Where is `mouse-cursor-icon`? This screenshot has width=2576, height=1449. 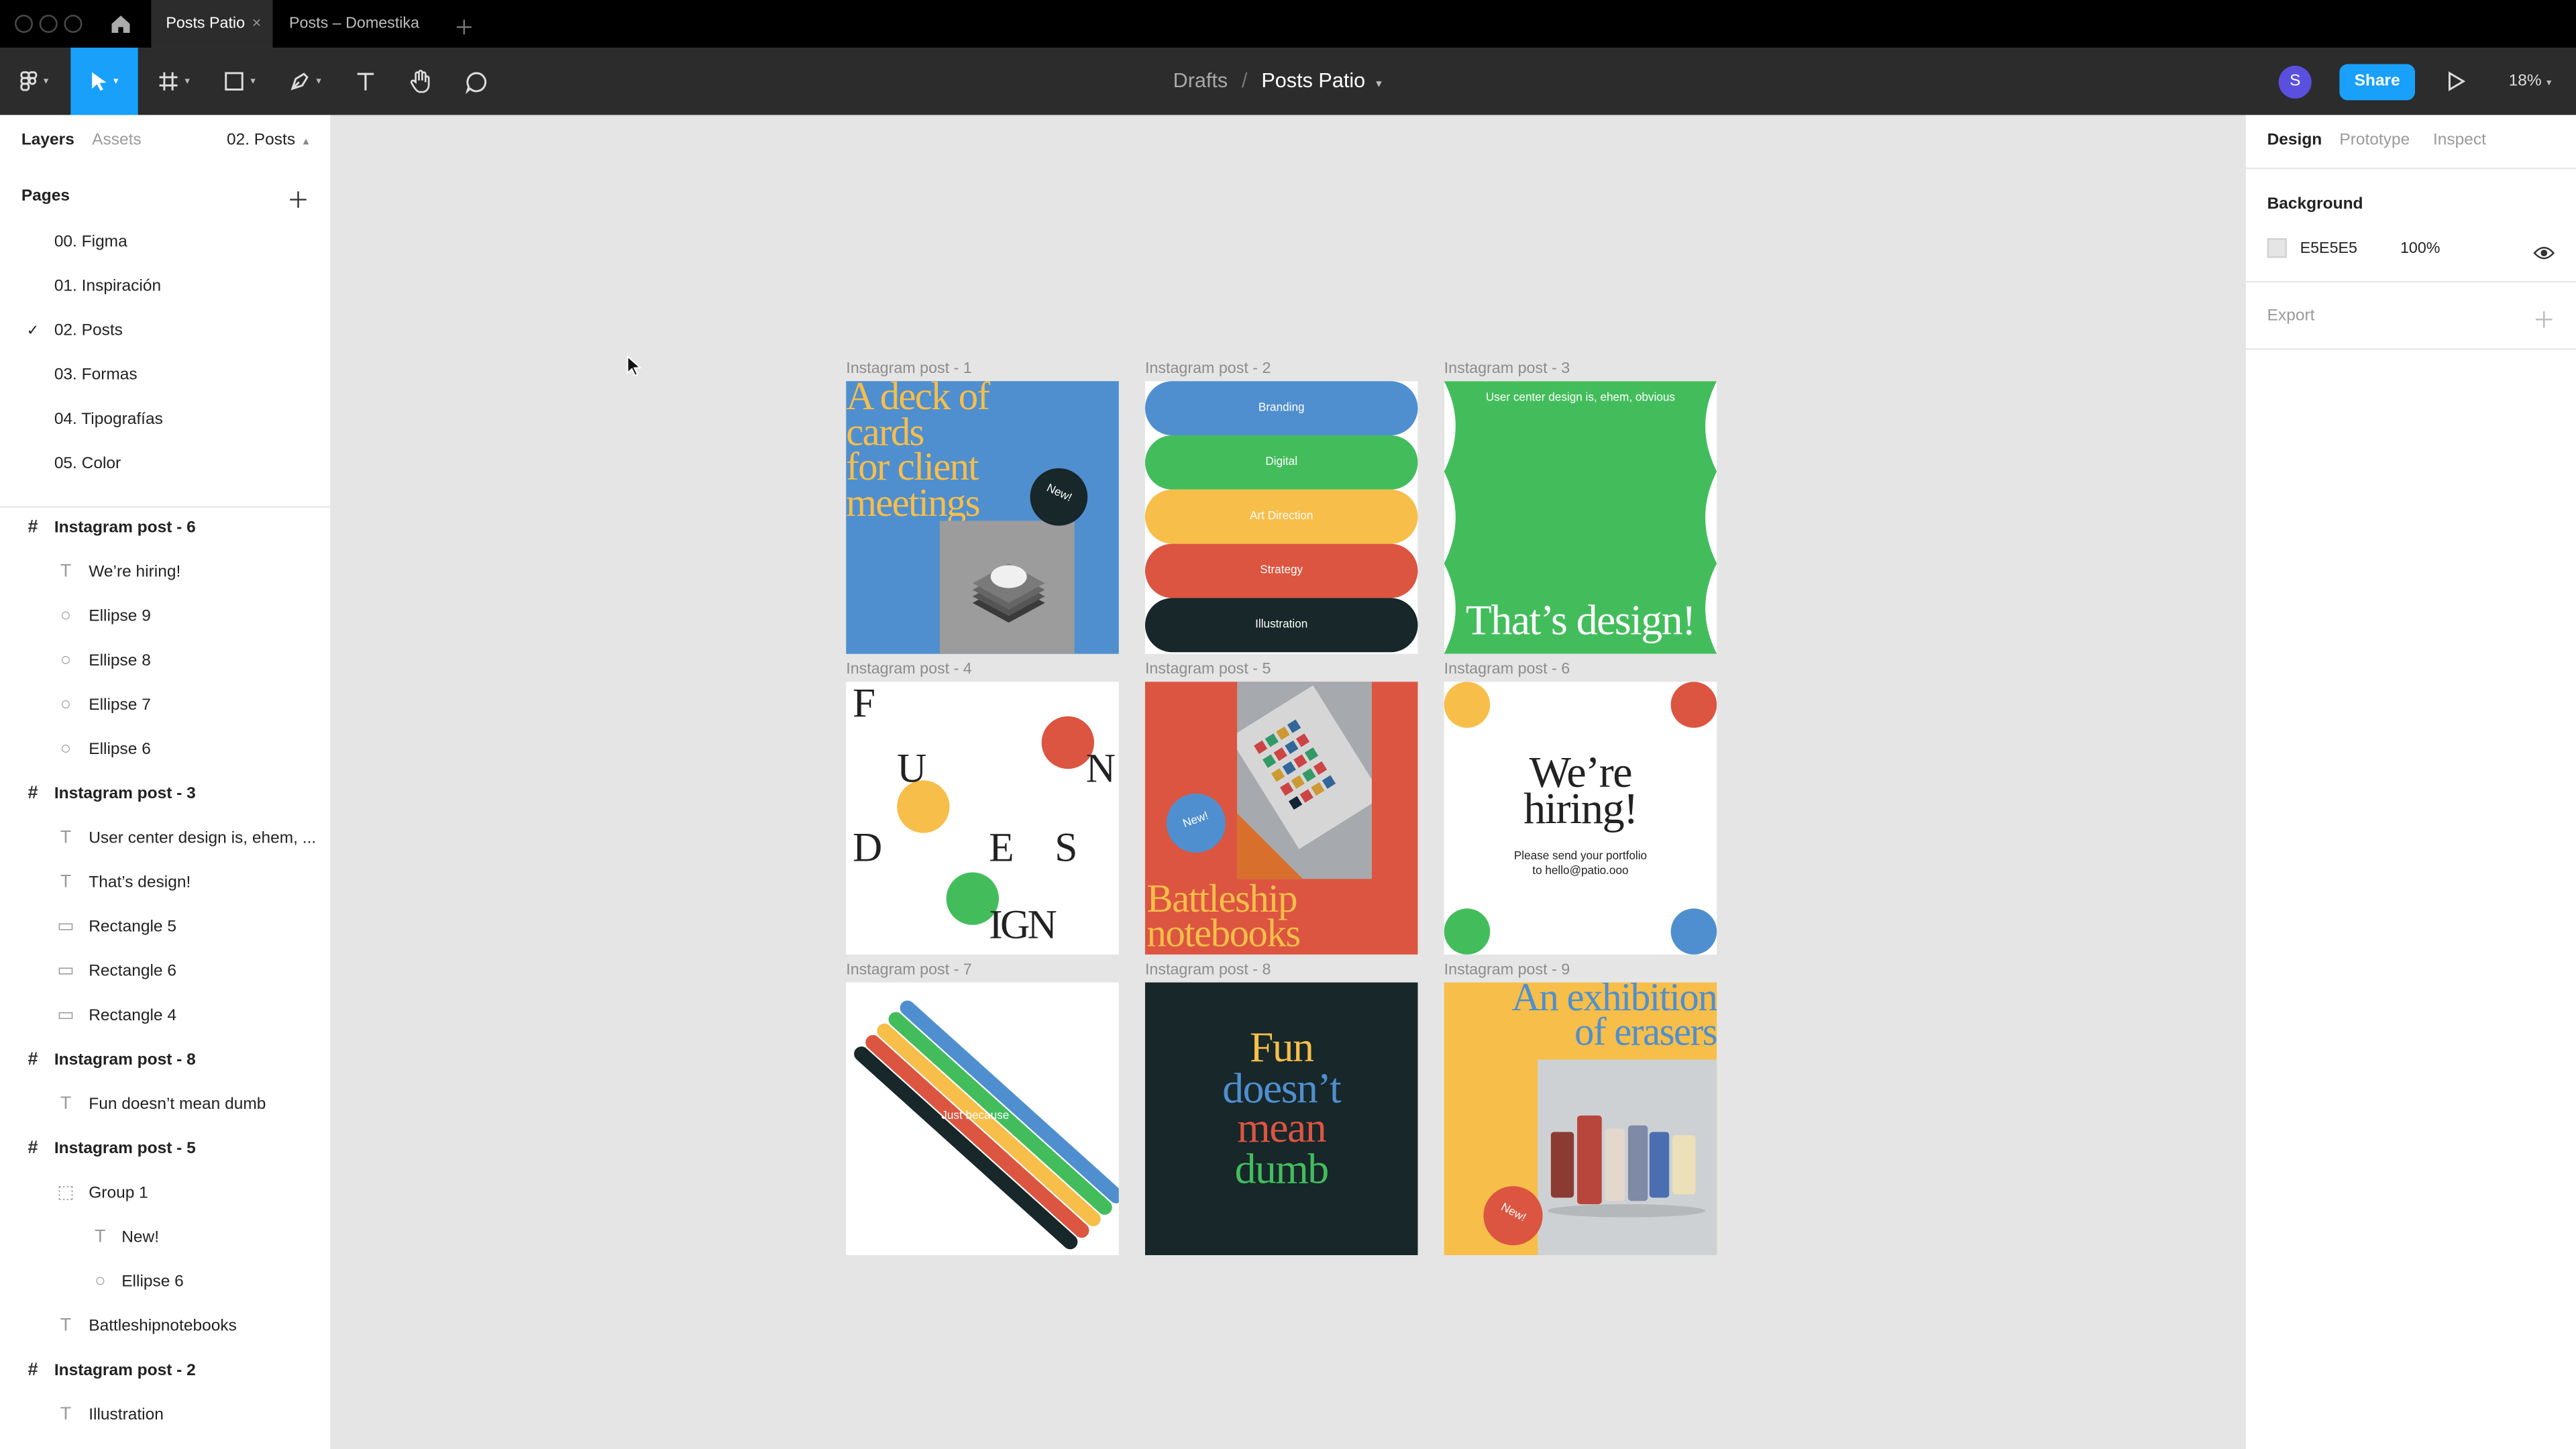
mouse-cursor-icon is located at coordinates (634, 366).